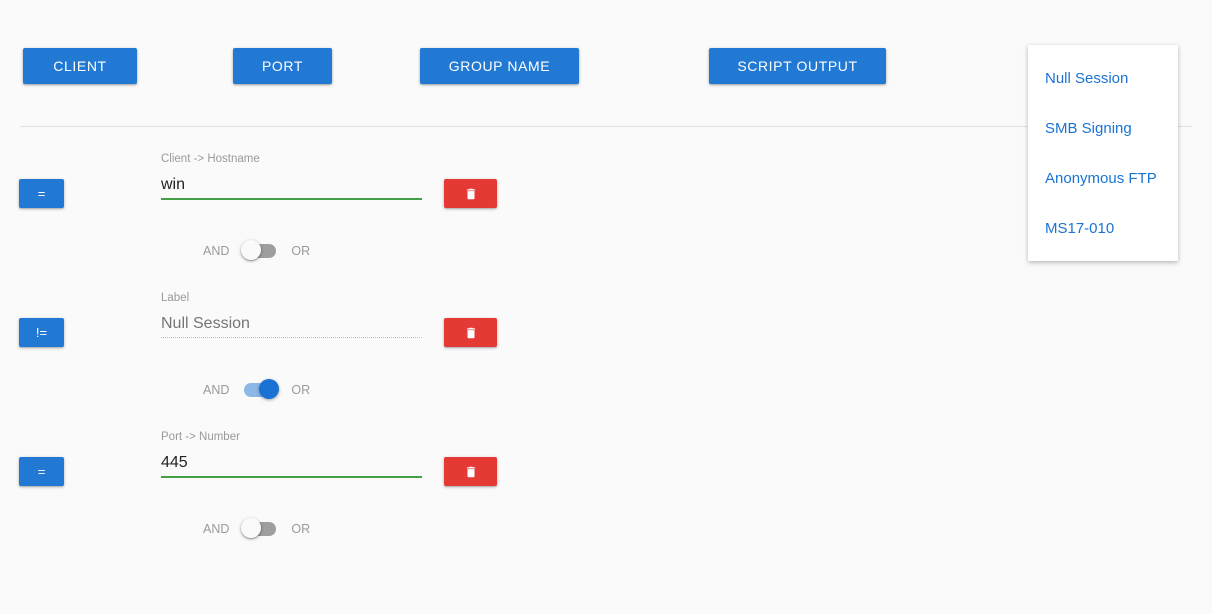  Describe the element at coordinates (499, 66) in the screenshot. I see `category-button-group-name: GROUP NAME` at that location.